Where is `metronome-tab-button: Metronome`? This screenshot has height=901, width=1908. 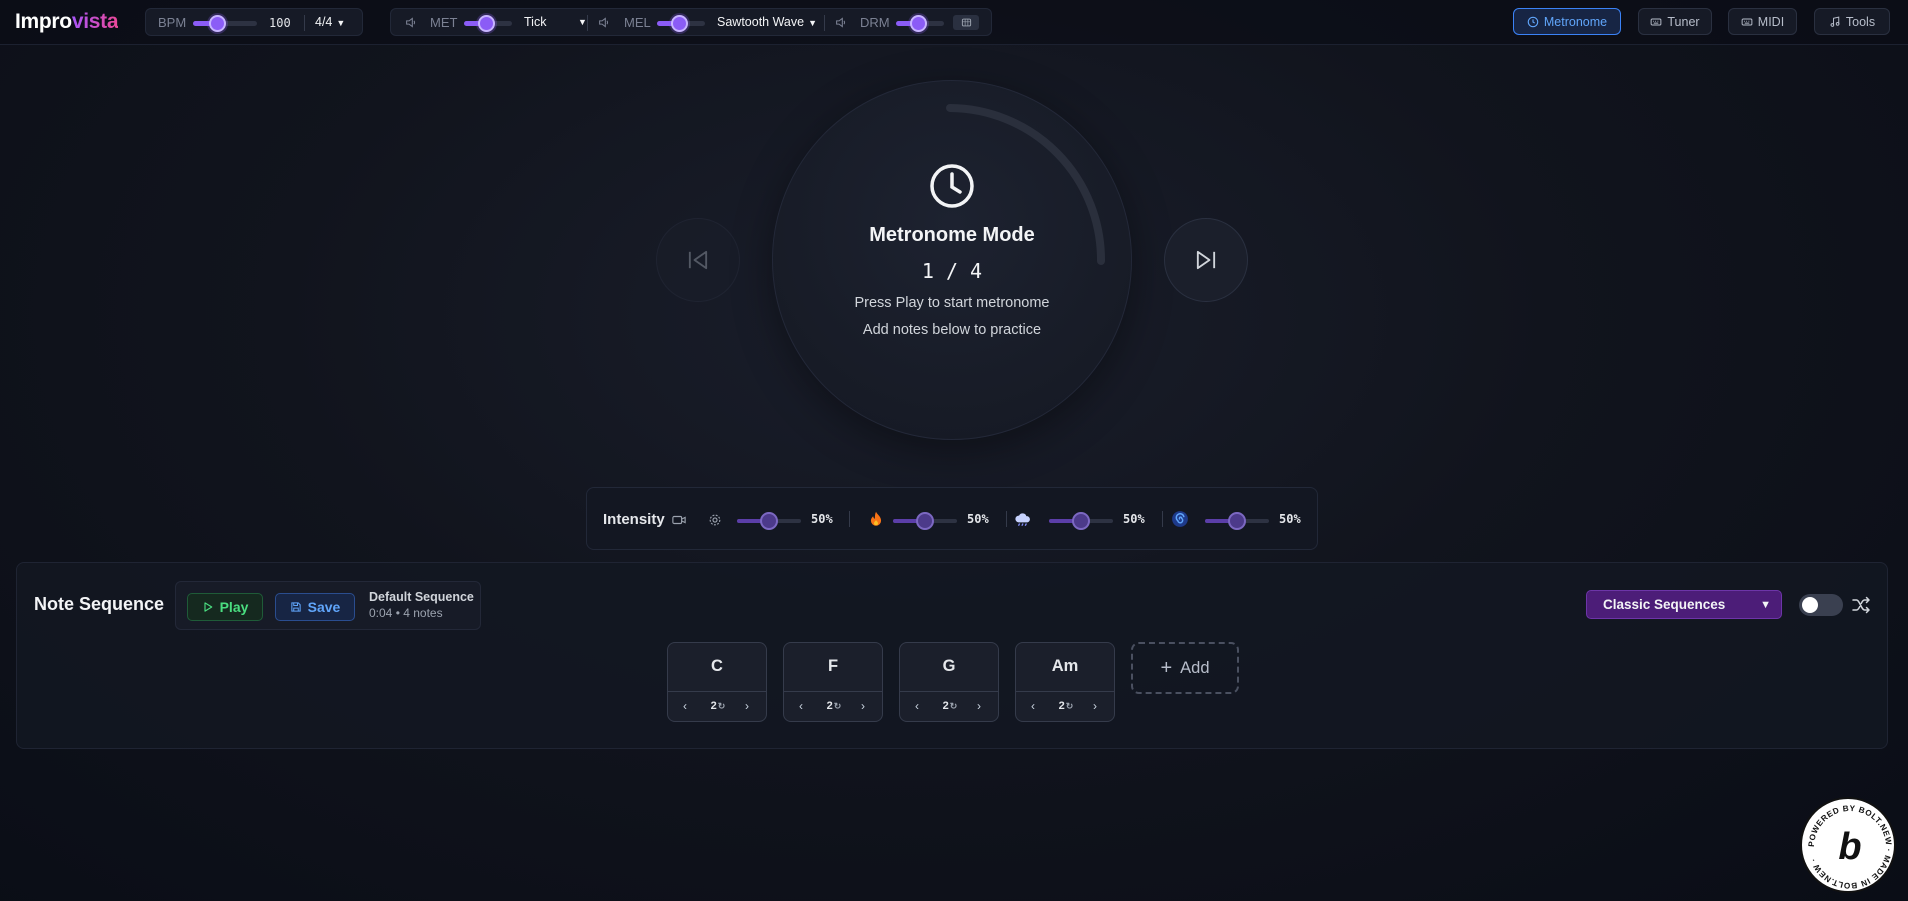
metronome-tab-button: Metronome is located at coordinates (1567, 21).